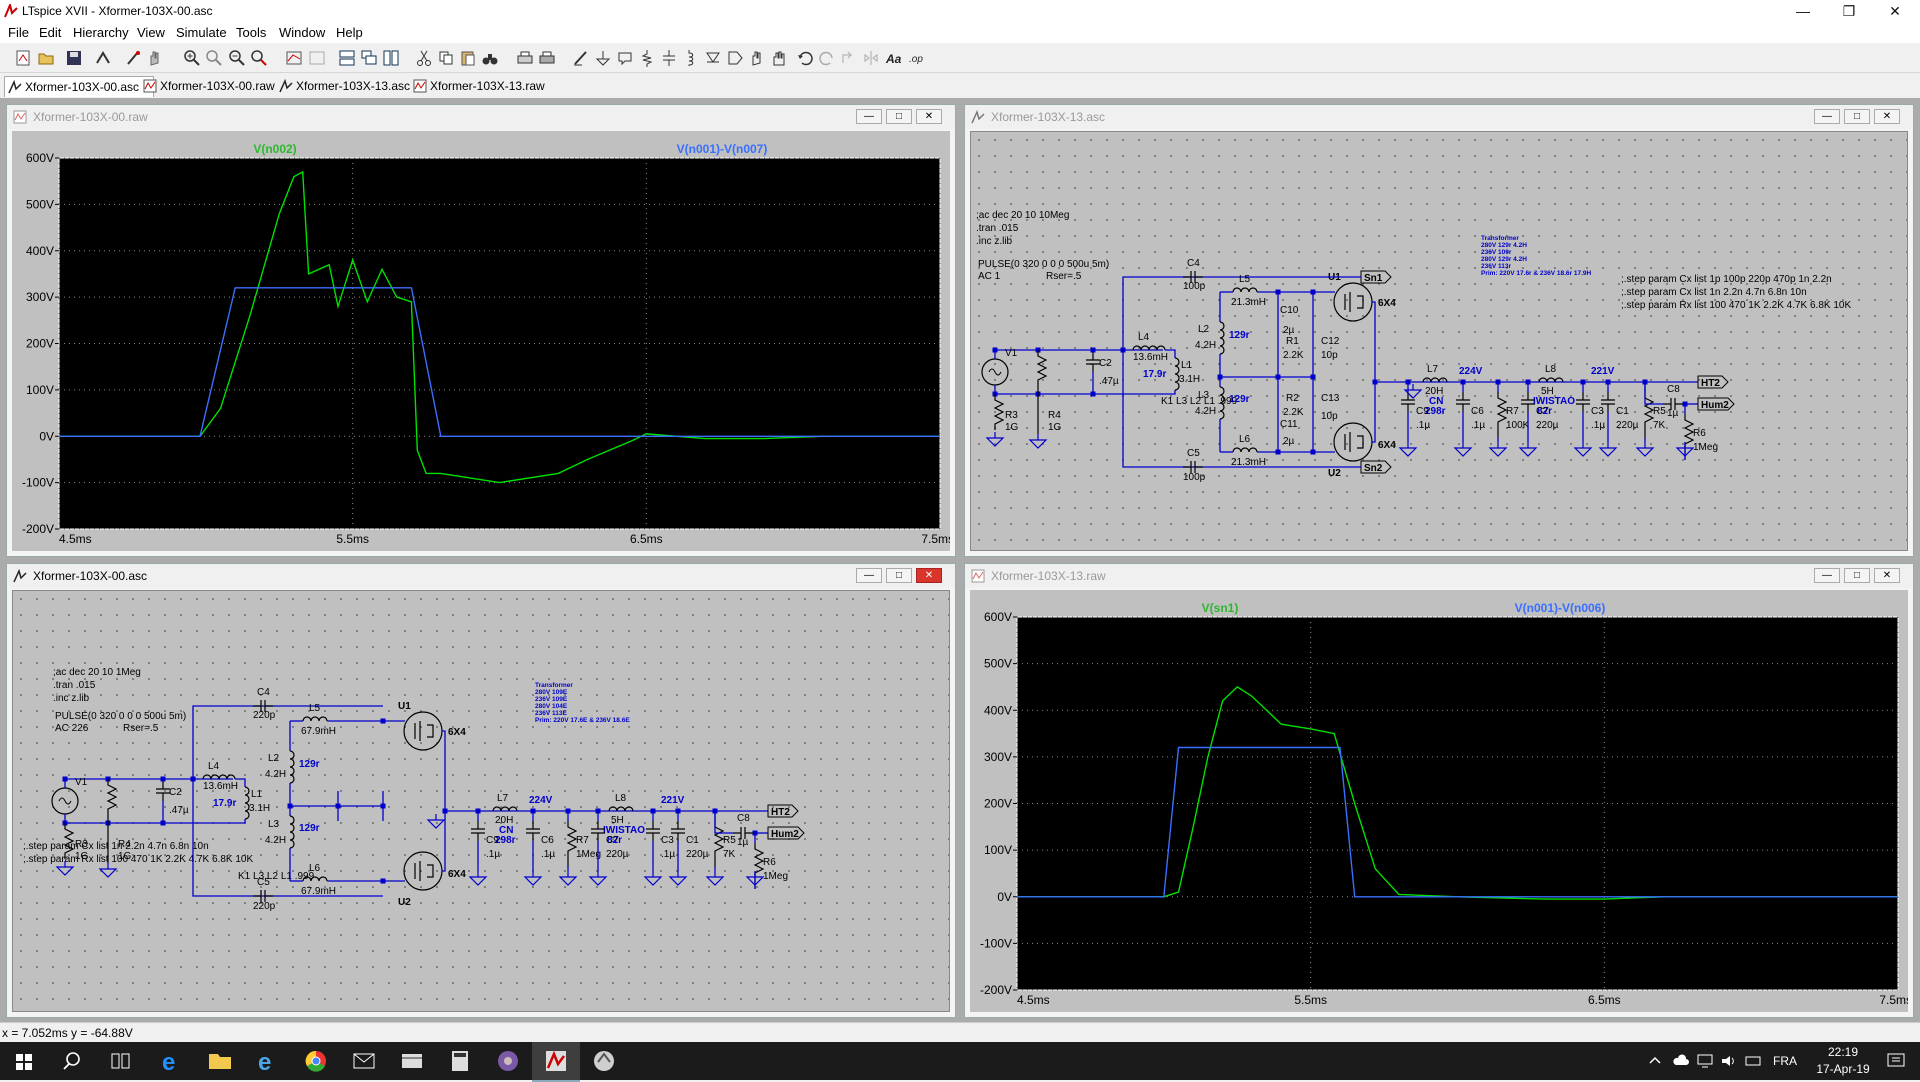  Describe the element at coordinates (424, 58) in the screenshot. I see `cut-icon` at that location.